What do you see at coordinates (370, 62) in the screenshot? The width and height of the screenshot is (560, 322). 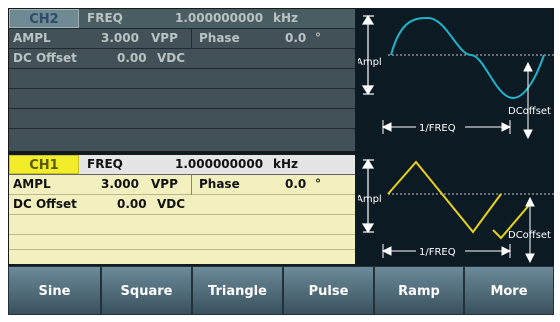 I see `ch2-ampl-caption: Ampl` at bounding box center [370, 62].